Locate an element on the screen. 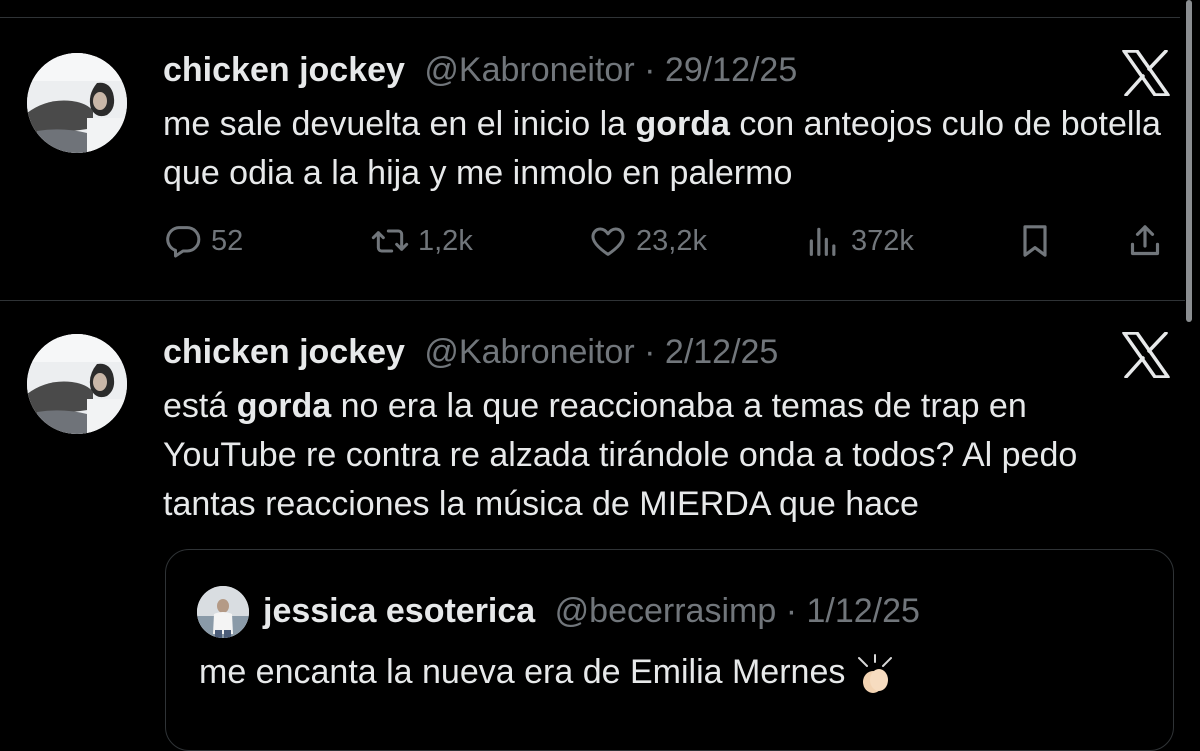 The height and width of the screenshot is (751, 1200). like-count: 23,2k is located at coordinates (671, 240).